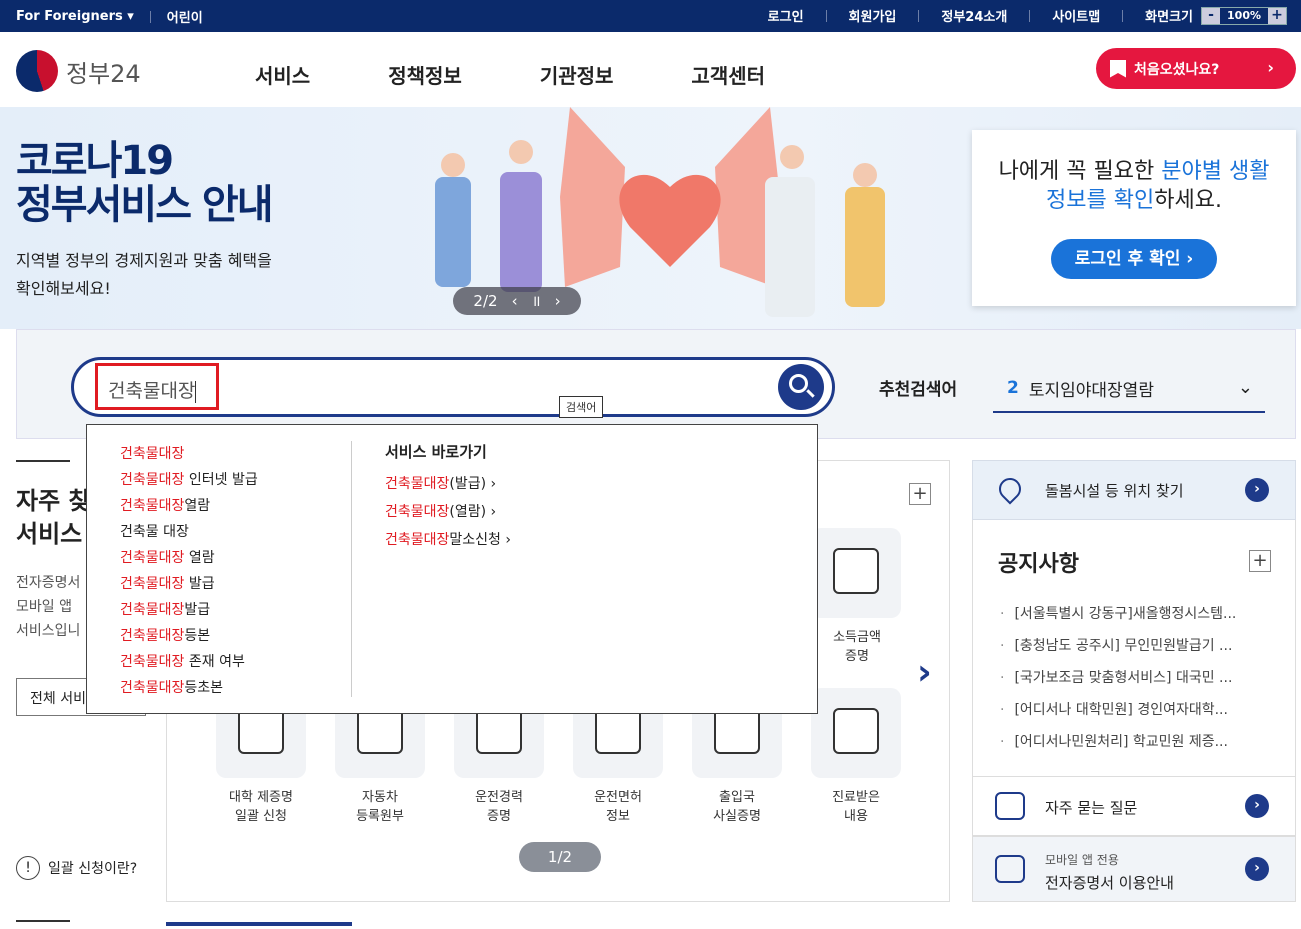  Describe the element at coordinates (189, 480) in the screenshot. I see `autocomplete-item: 건축물대장 인터넷 발급` at that location.